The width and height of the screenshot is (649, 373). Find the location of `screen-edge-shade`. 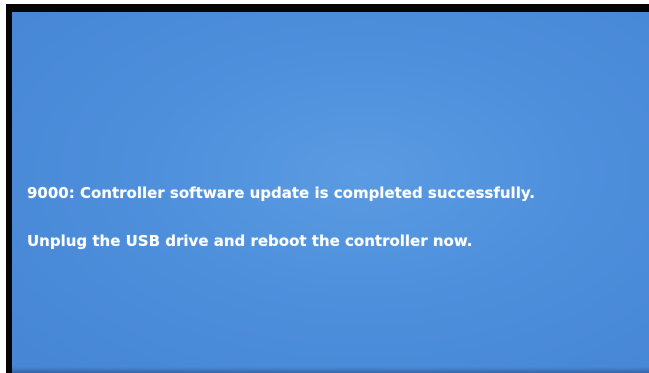

screen-edge-shade is located at coordinates (330, 370).